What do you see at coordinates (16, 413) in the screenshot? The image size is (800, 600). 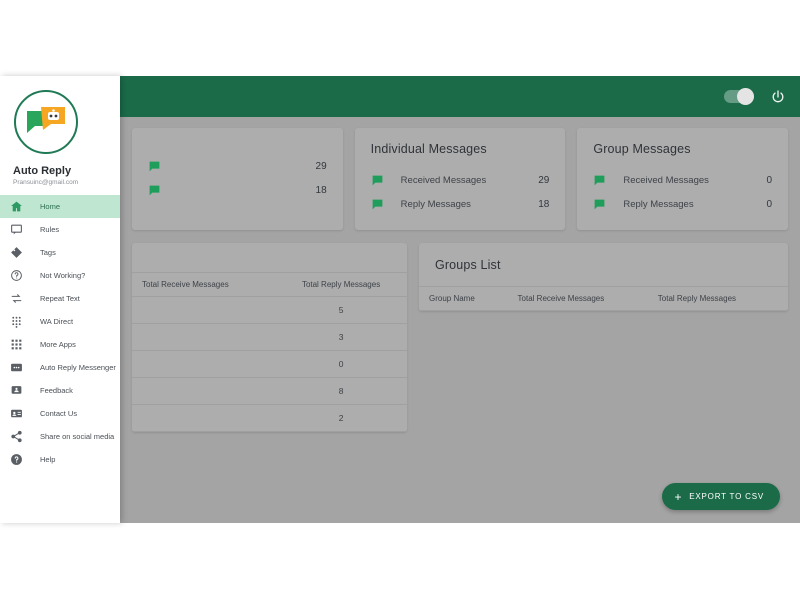 I see `contact-card-icon` at bounding box center [16, 413].